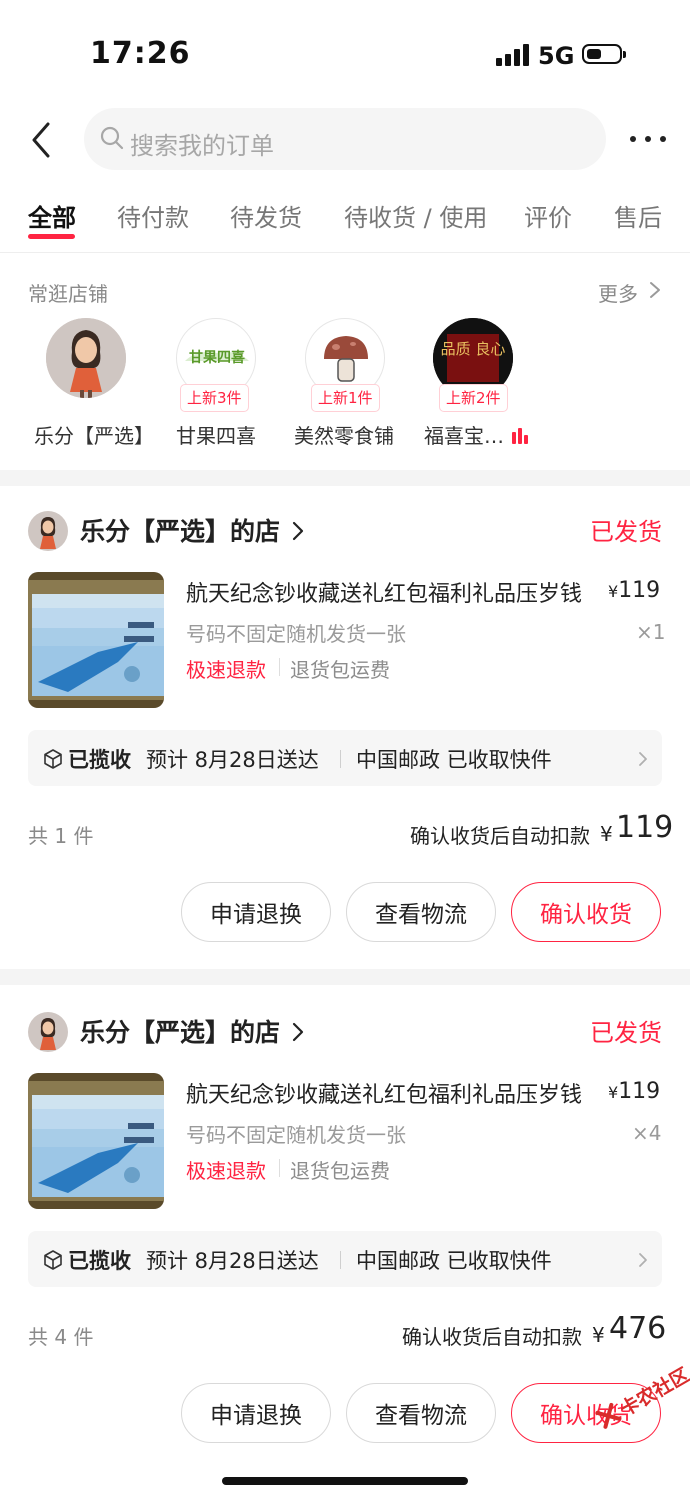  What do you see at coordinates (68, 294) in the screenshot?
I see `favorite-shops-title: 常逛店铺` at bounding box center [68, 294].